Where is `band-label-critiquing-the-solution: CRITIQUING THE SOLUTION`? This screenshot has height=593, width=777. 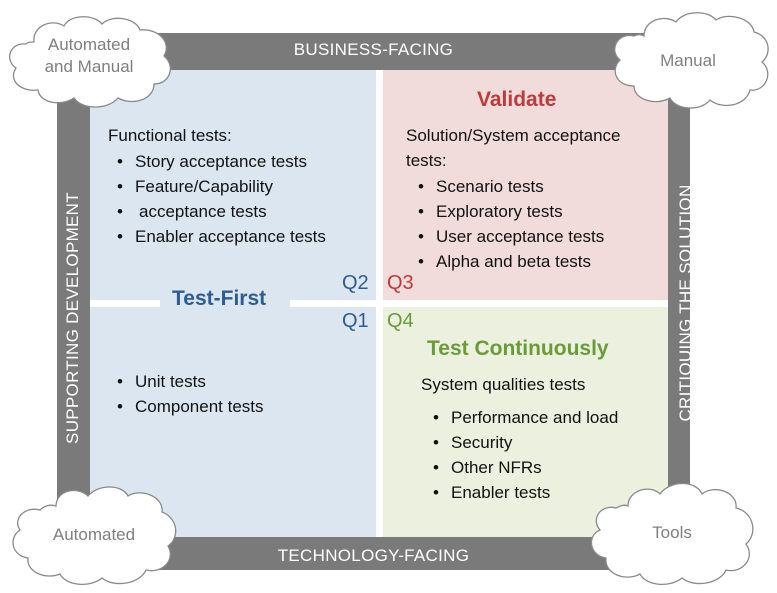 band-label-critiquing-the-solution: CRITIQUING THE SOLUTION is located at coordinates (685, 303).